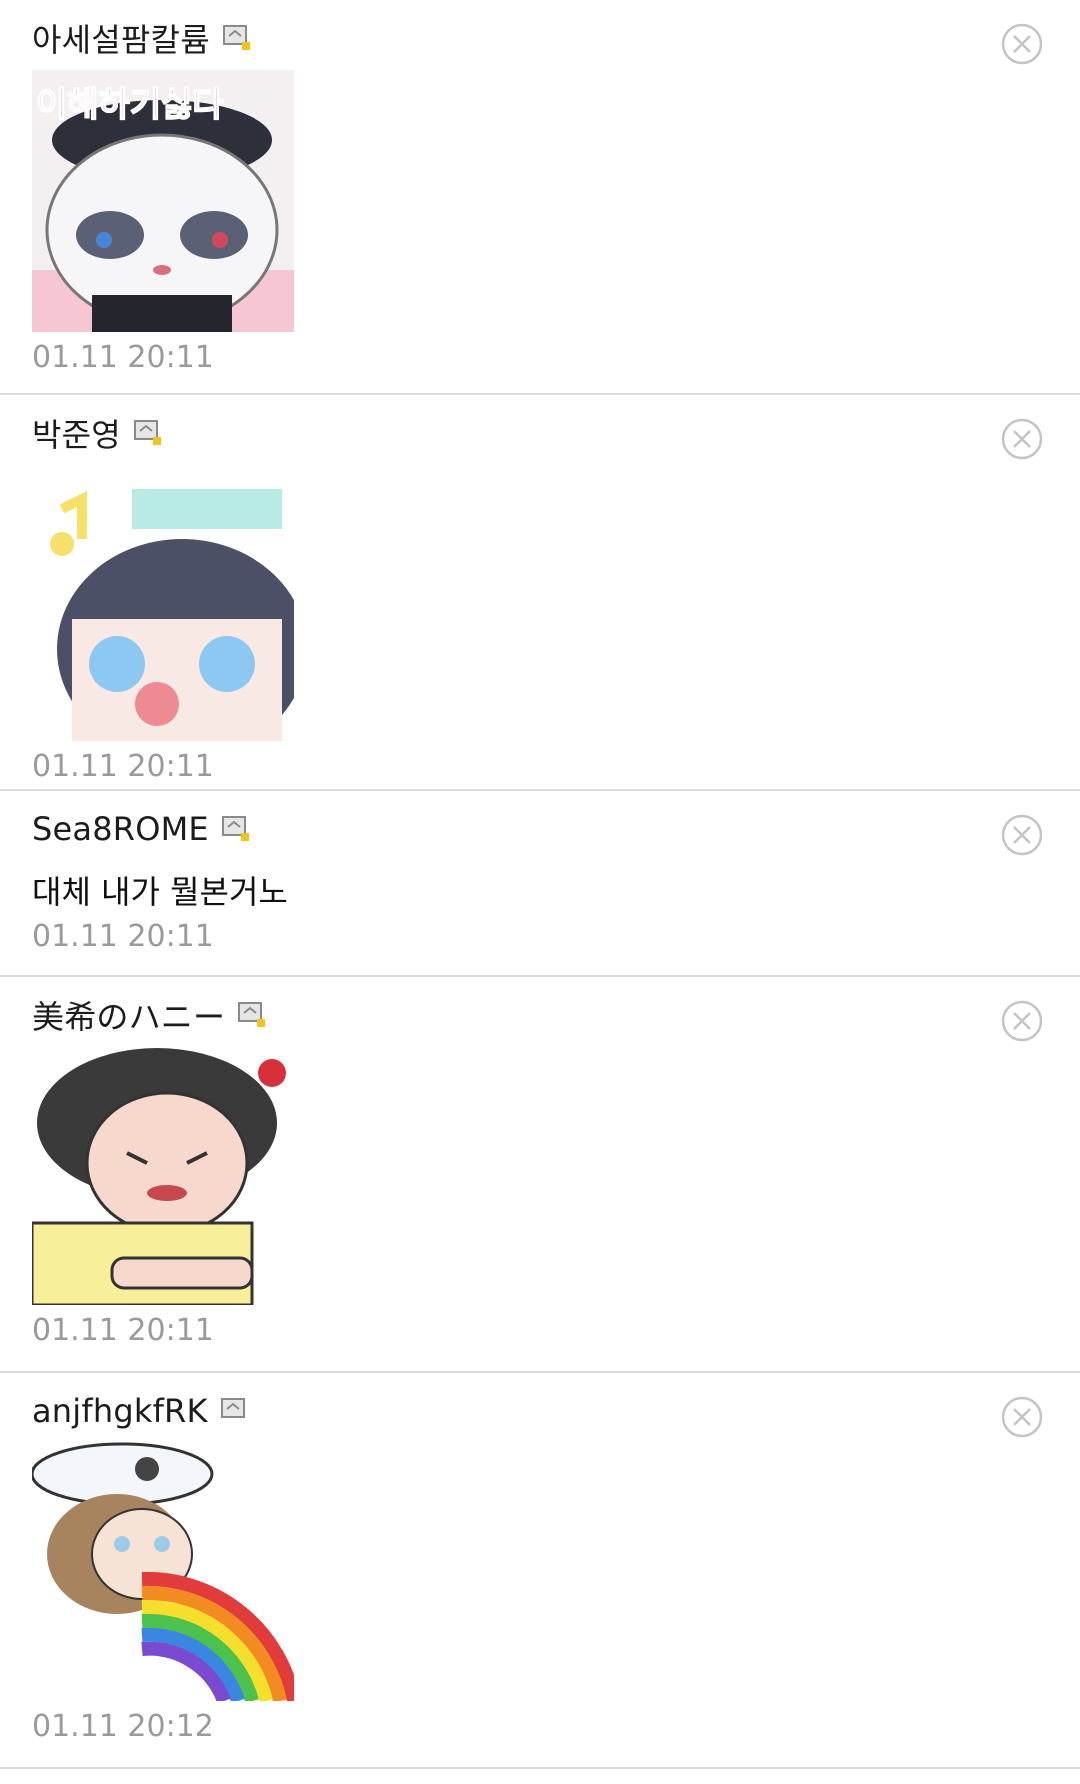  Describe the element at coordinates (130, 105) in the screenshot. I see `sticker-caption: 이해하기싫다` at that location.